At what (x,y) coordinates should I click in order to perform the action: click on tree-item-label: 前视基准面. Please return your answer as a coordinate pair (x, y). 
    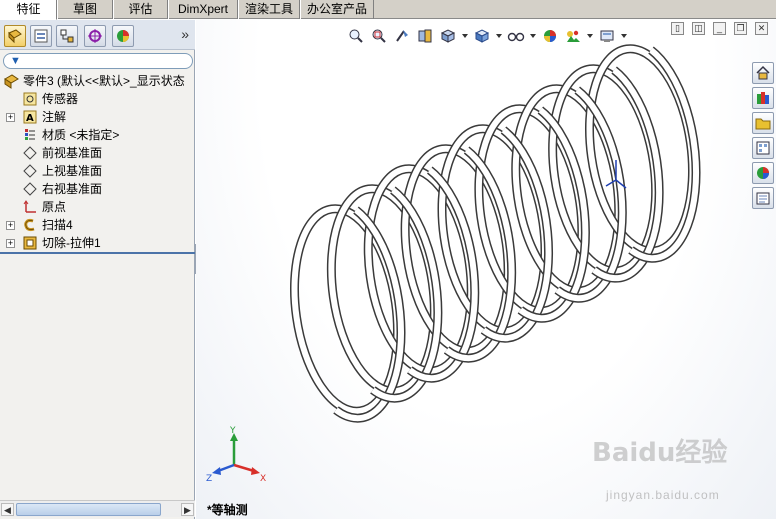
    Looking at the image, I should click on (72, 153).